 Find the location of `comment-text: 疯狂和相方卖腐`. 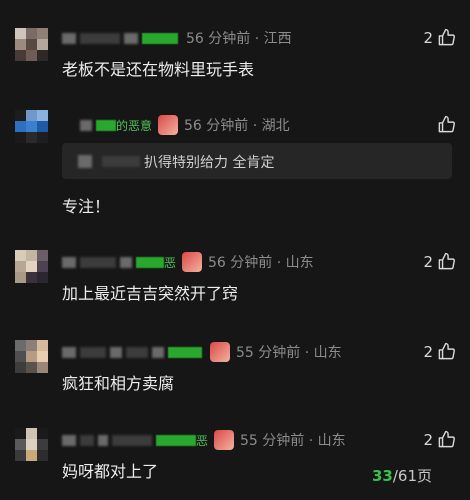

comment-text: 疯狂和相方卖腐 is located at coordinates (118, 383).